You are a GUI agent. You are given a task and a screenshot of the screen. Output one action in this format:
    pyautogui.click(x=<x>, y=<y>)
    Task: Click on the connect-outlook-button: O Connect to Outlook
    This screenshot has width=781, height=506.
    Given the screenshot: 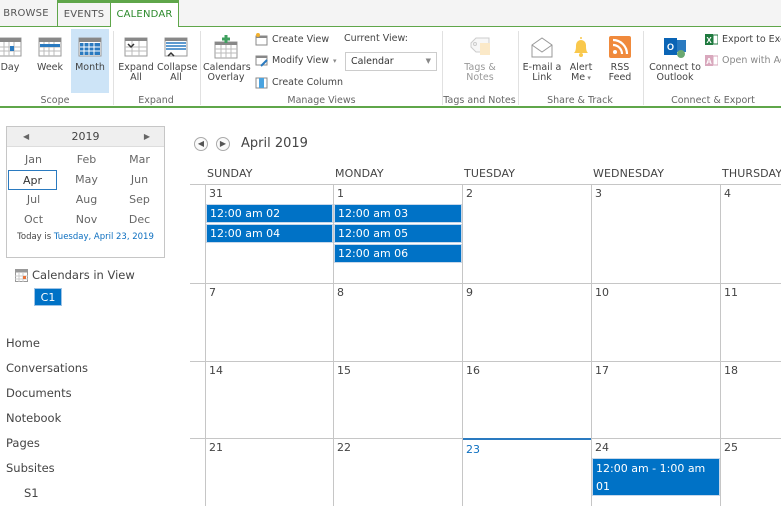 What is the action you would take?
    pyautogui.click(x=675, y=60)
    